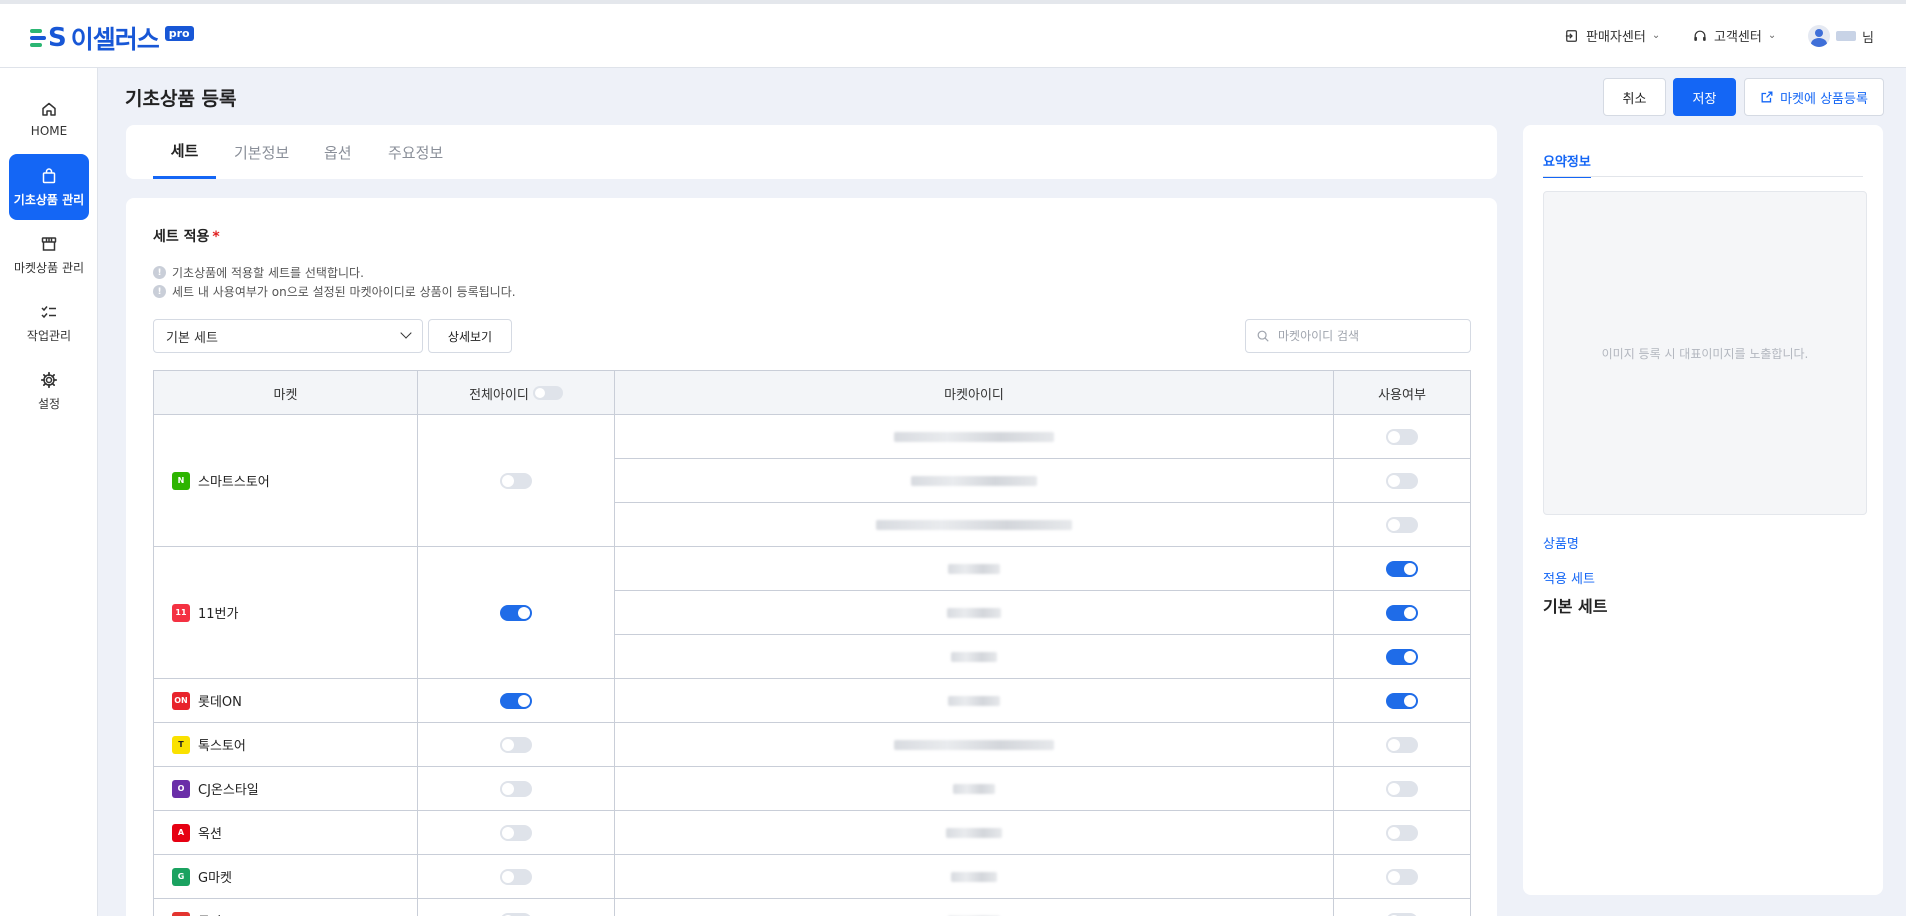 The image size is (1906, 916). Describe the element at coordinates (286, 833) in the screenshot. I see `market-cell: A 옥션` at that location.